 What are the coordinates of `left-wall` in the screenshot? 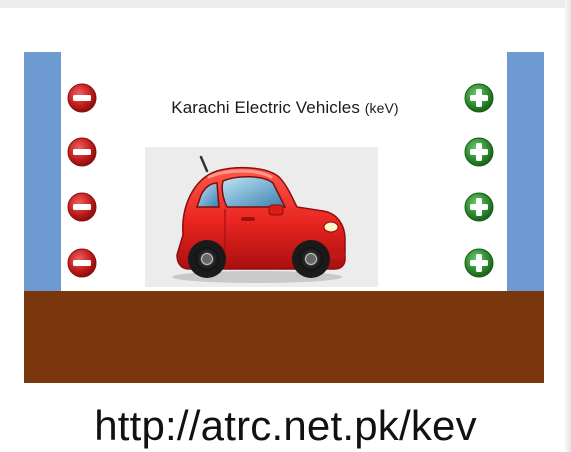 It's located at (42, 172).